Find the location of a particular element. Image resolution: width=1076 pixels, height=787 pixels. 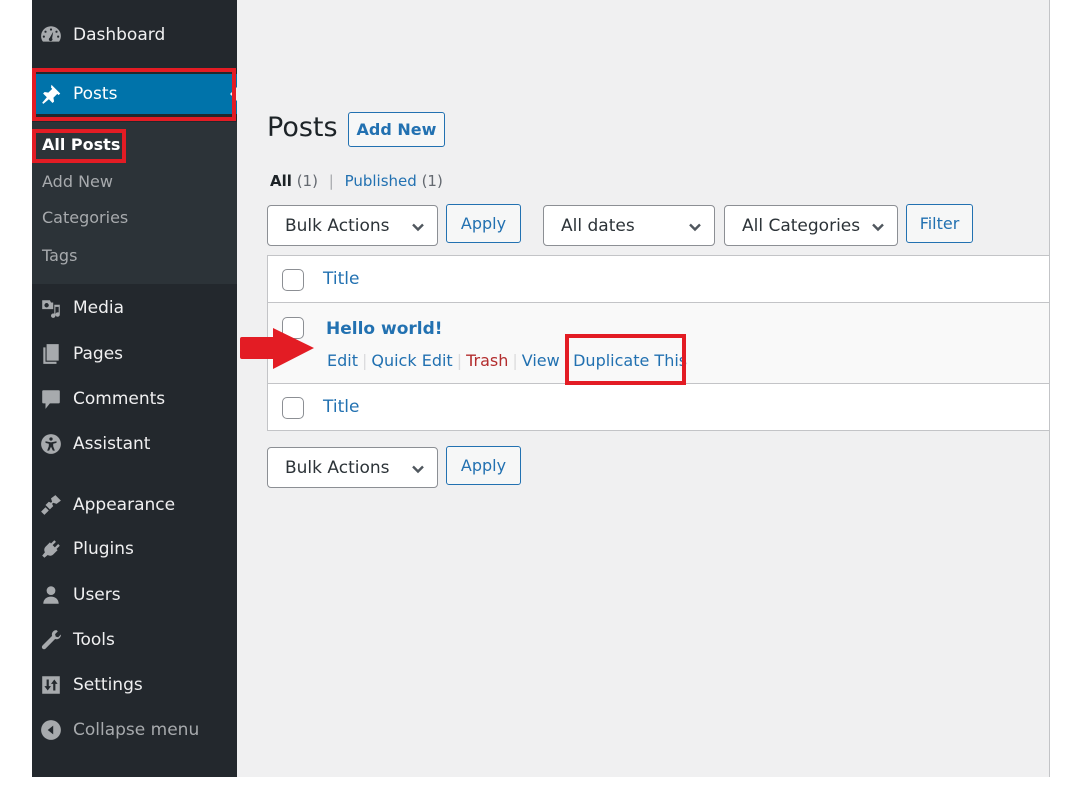

post-title-link: Hello world! is located at coordinates (384, 329).